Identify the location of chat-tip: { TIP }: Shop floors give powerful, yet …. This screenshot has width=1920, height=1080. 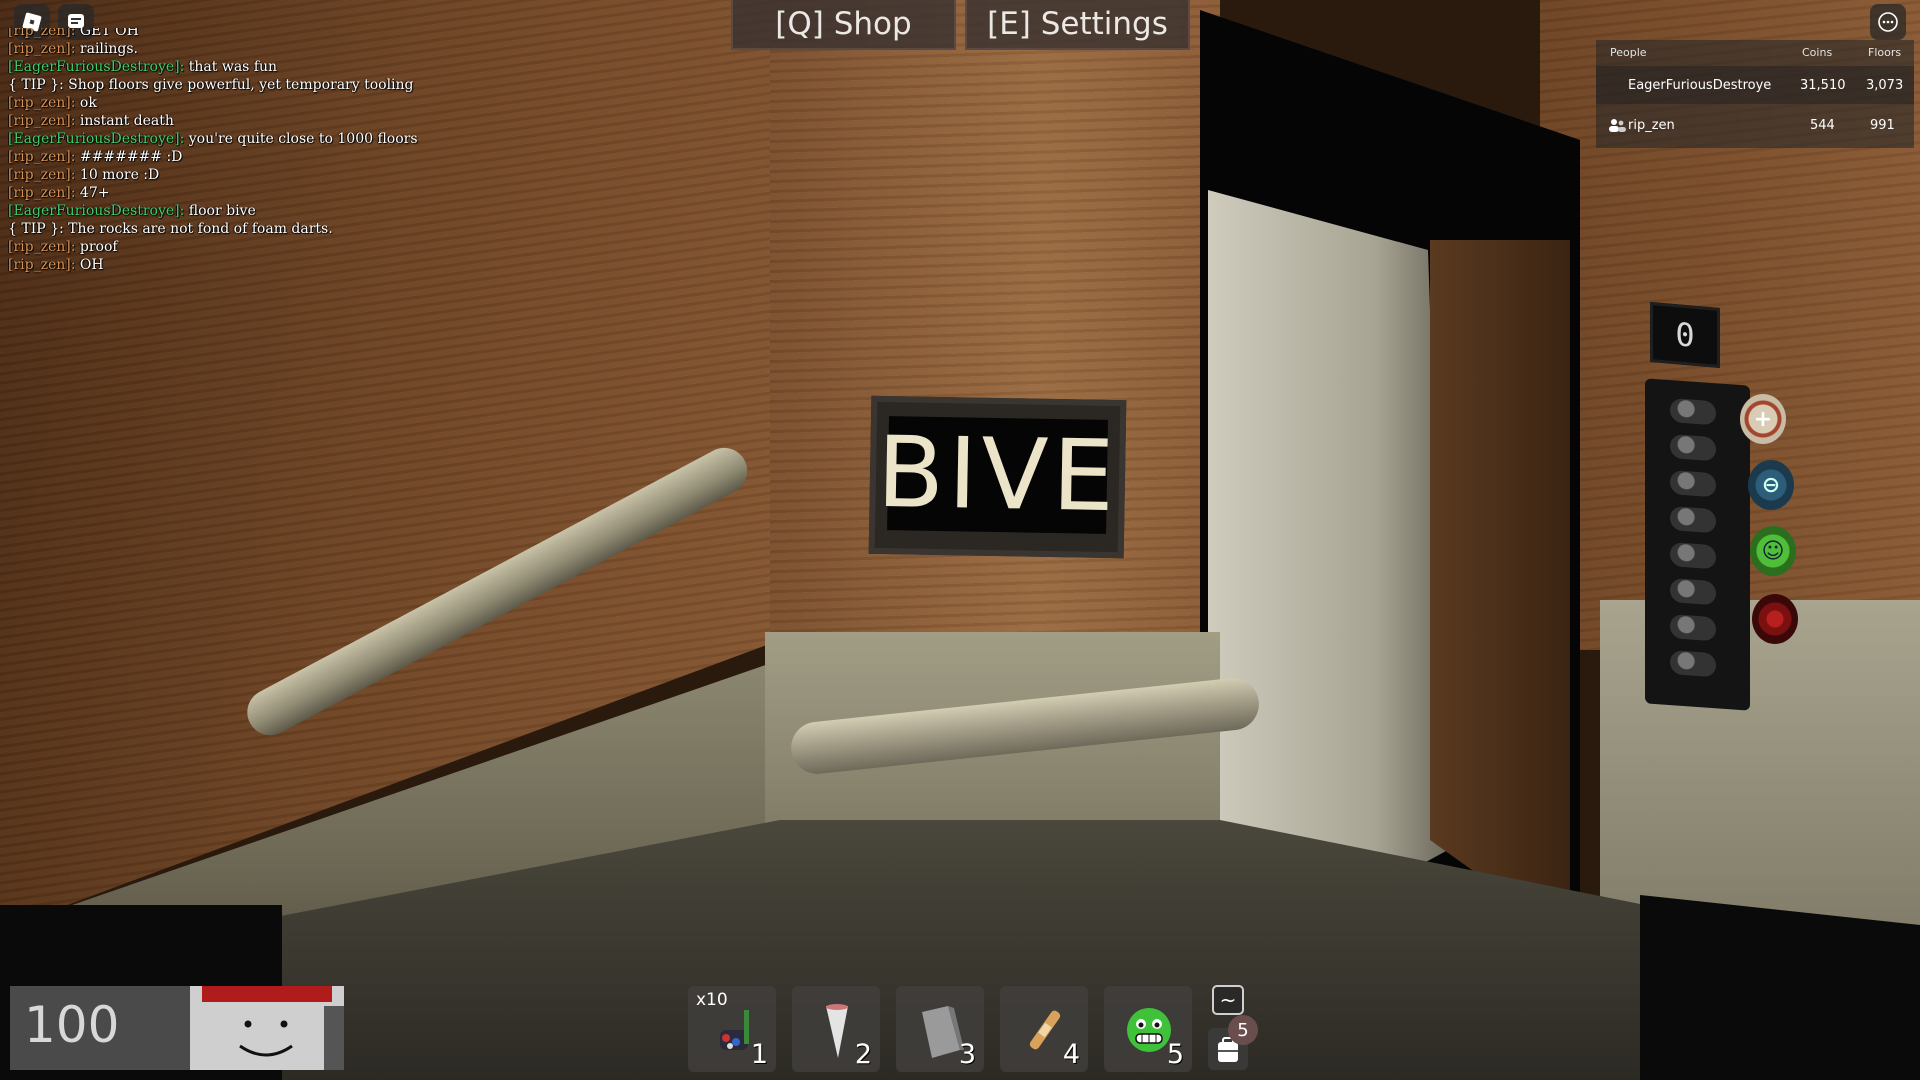
(288, 85).